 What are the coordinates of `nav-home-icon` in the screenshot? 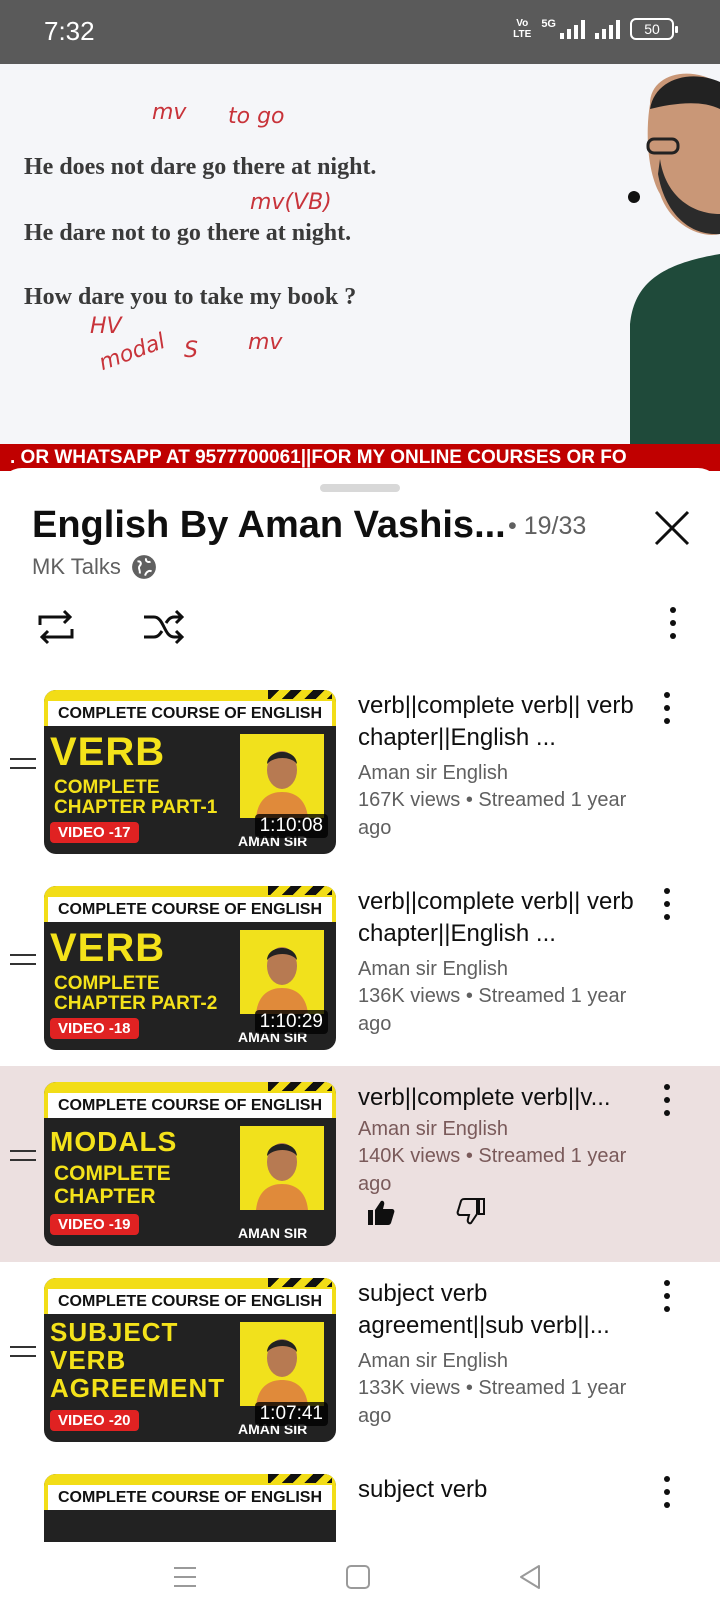 It's located at (358, 1577).